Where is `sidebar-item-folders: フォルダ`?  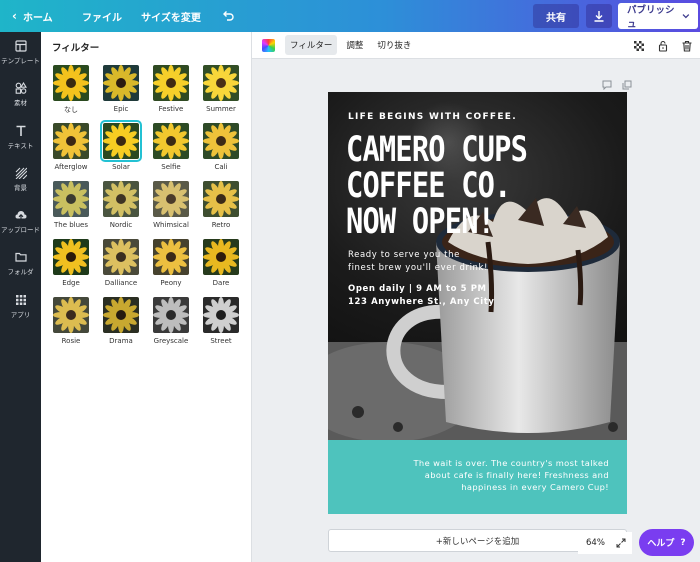 sidebar-item-folders: フォルダ is located at coordinates (20, 263).